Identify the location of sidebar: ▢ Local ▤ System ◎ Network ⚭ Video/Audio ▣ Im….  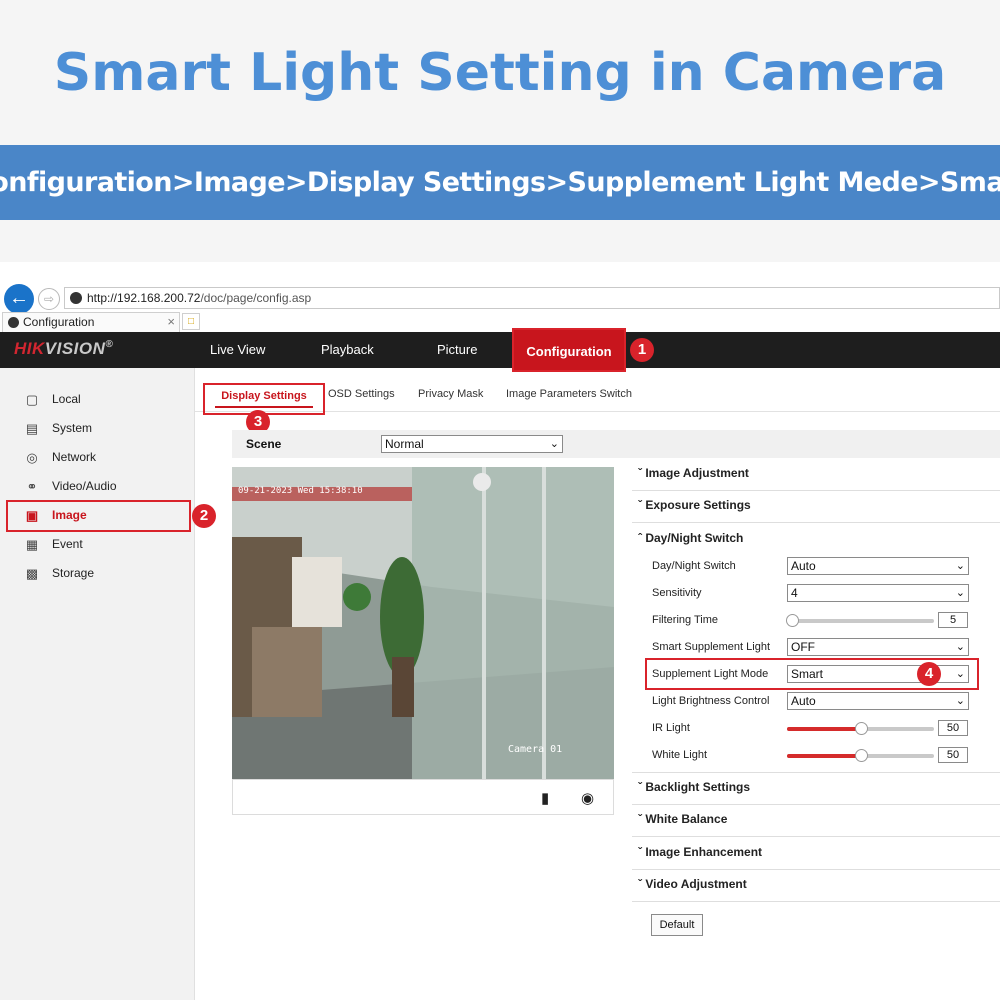
(97, 684).